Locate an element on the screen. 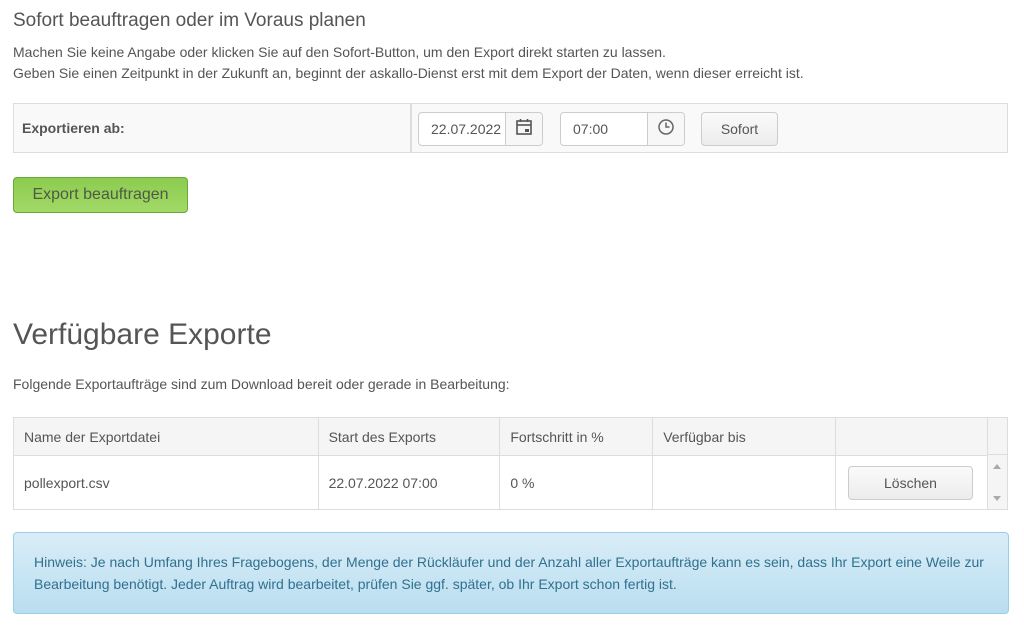  export-from-label: Exportieren ab: is located at coordinates (73, 128).